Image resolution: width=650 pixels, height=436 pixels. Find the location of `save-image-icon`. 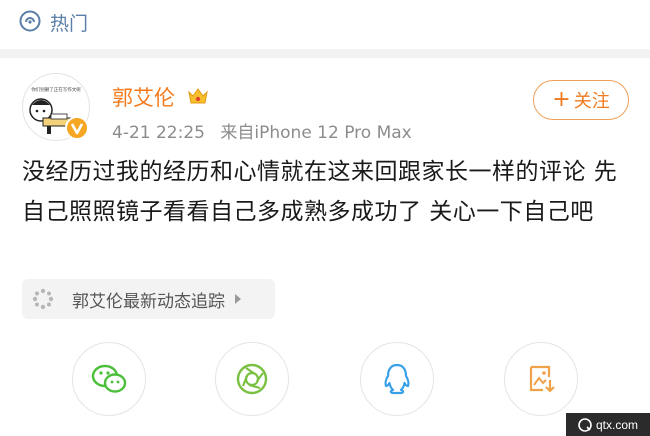

save-image-icon is located at coordinates (542, 379).